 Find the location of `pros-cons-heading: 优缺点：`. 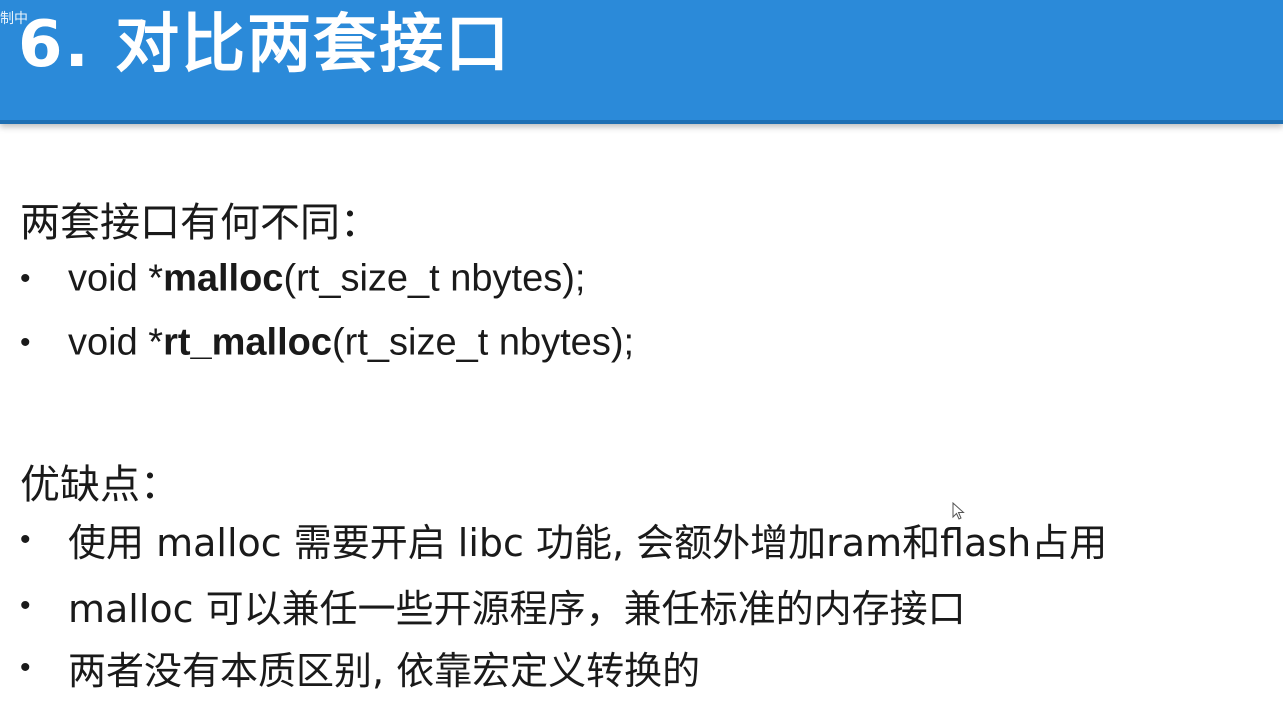

pros-cons-heading: 优缺点： is located at coordinates (100, 485).